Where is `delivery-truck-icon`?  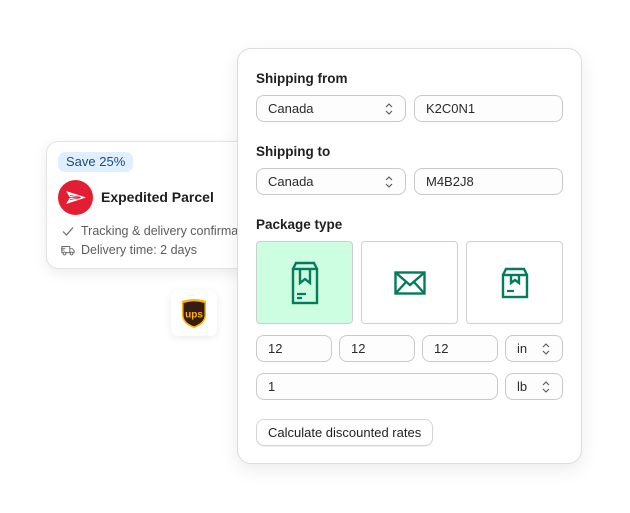
delivery-truck-icon is located at coordinates (68, 251).